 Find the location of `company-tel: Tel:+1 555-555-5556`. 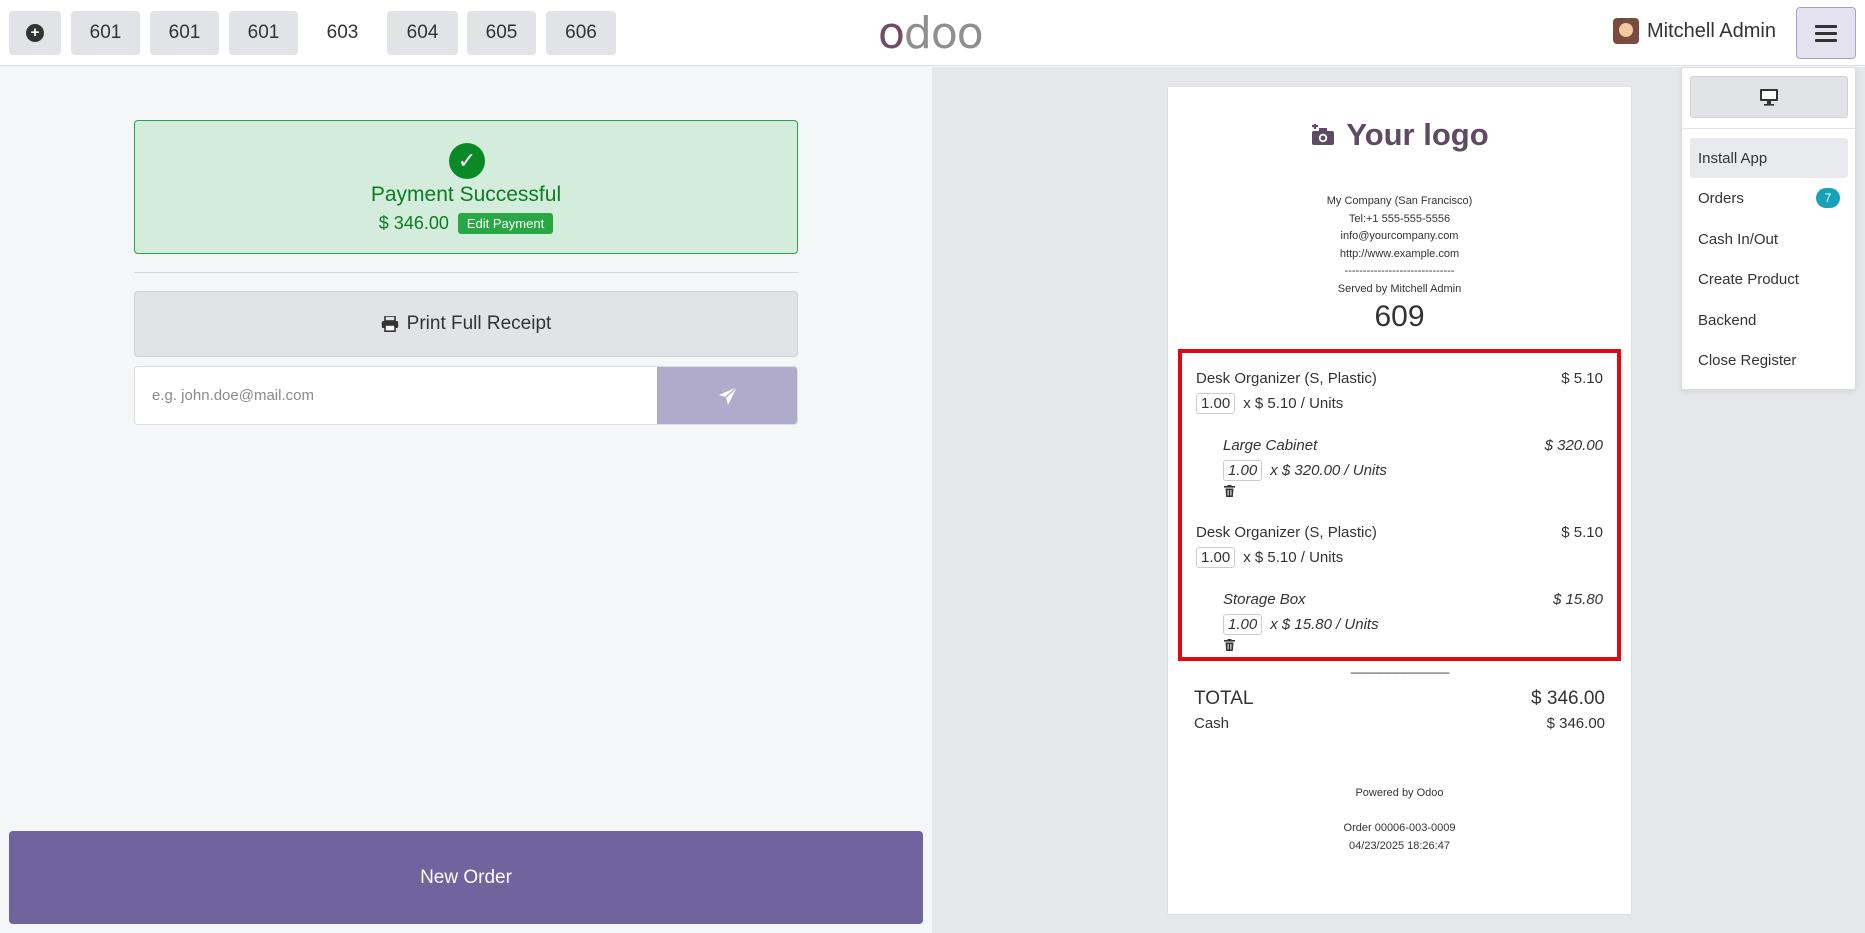

company-tel: Tel:+1 555-555-5556 is located at coordinates (1399, 218).